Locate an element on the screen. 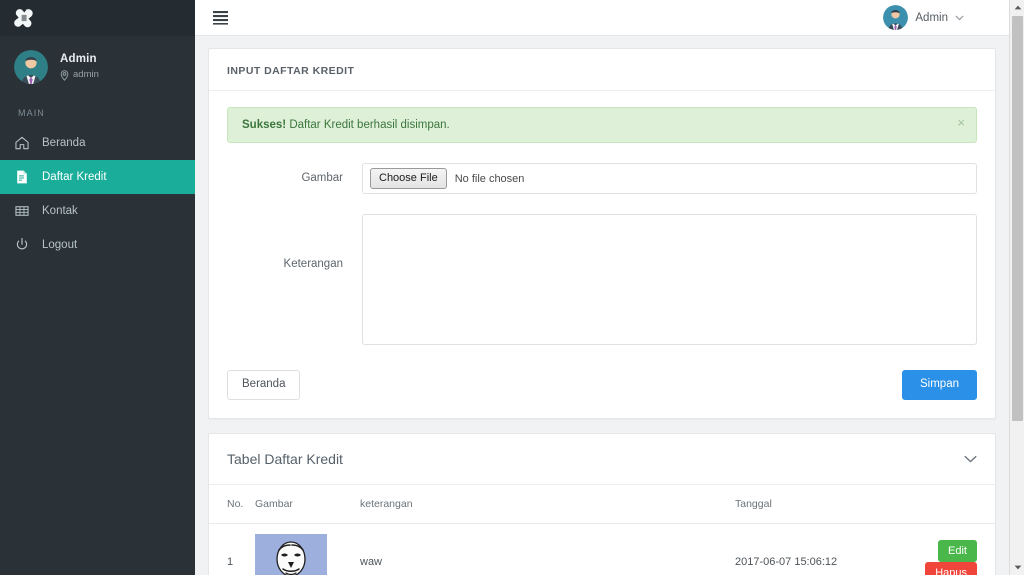 The image size is (1024, 575). meme-face-thumbnail is located at coordinates (291, 554).